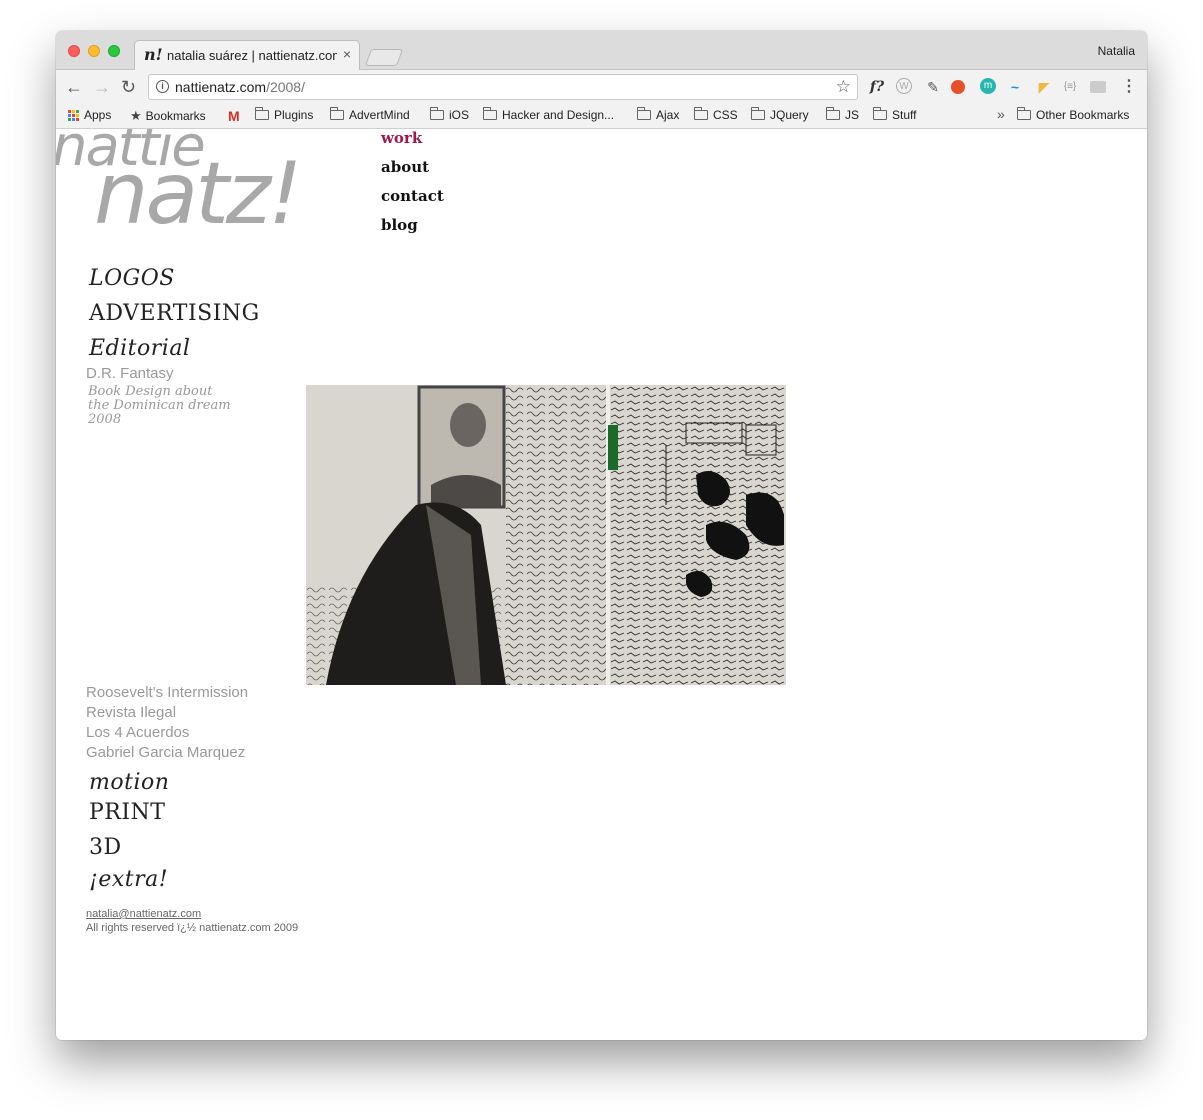 The image size is (1203, 1120). Describe the element at coordinates (1129, 87) in the screenshot. I see `chrome-menu-icon: ⋮` at that location.